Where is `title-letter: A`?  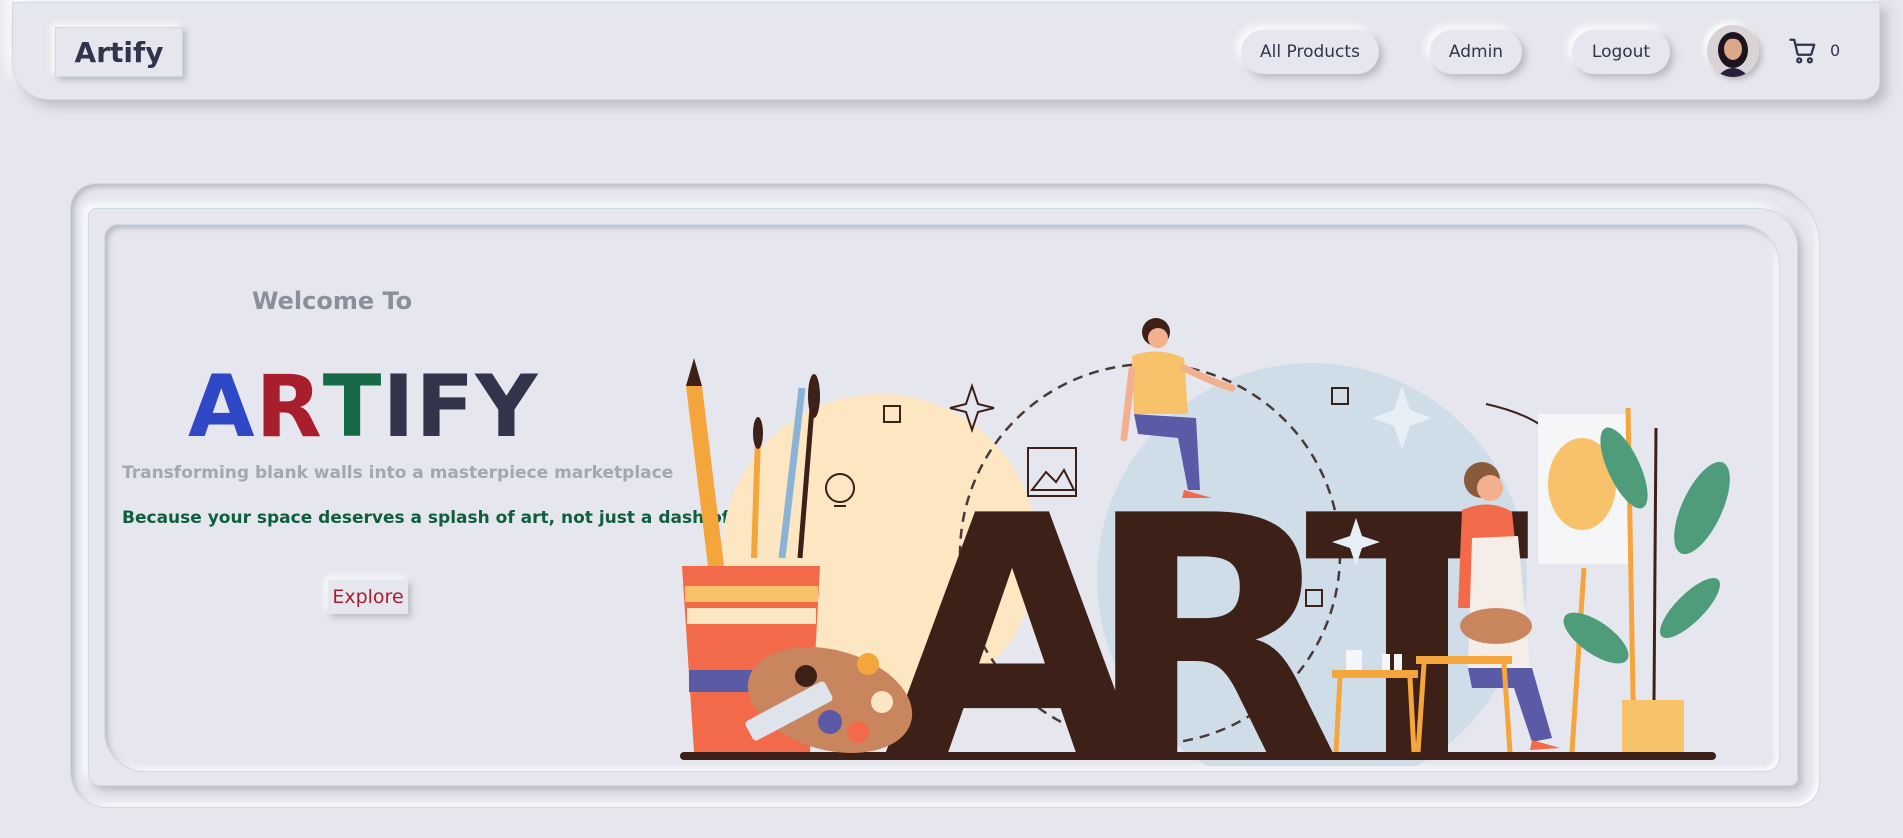
title-letter: A is located at coordinates (222, 407).